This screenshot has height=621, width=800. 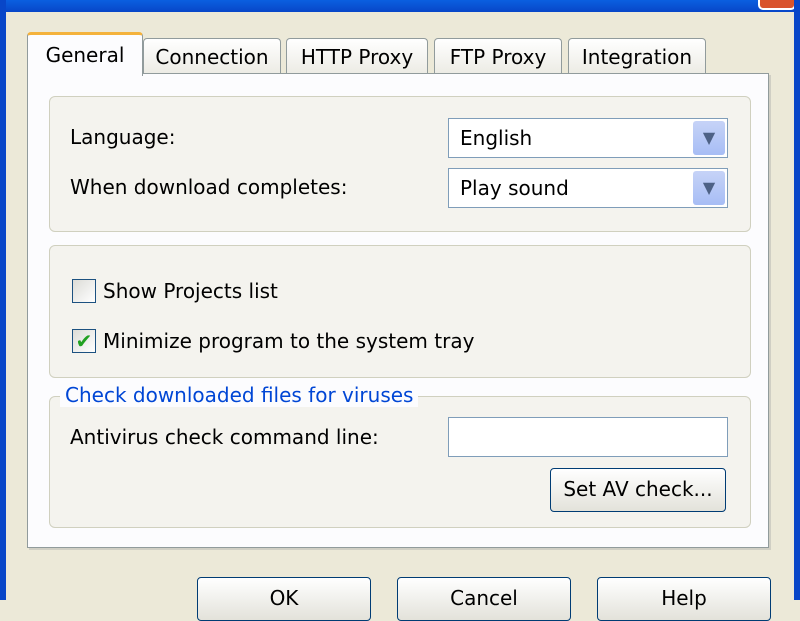 What do you see at coordinates (588, 437) in the screenshot?
I see `av-command-input` at bounding box center [588, 437].